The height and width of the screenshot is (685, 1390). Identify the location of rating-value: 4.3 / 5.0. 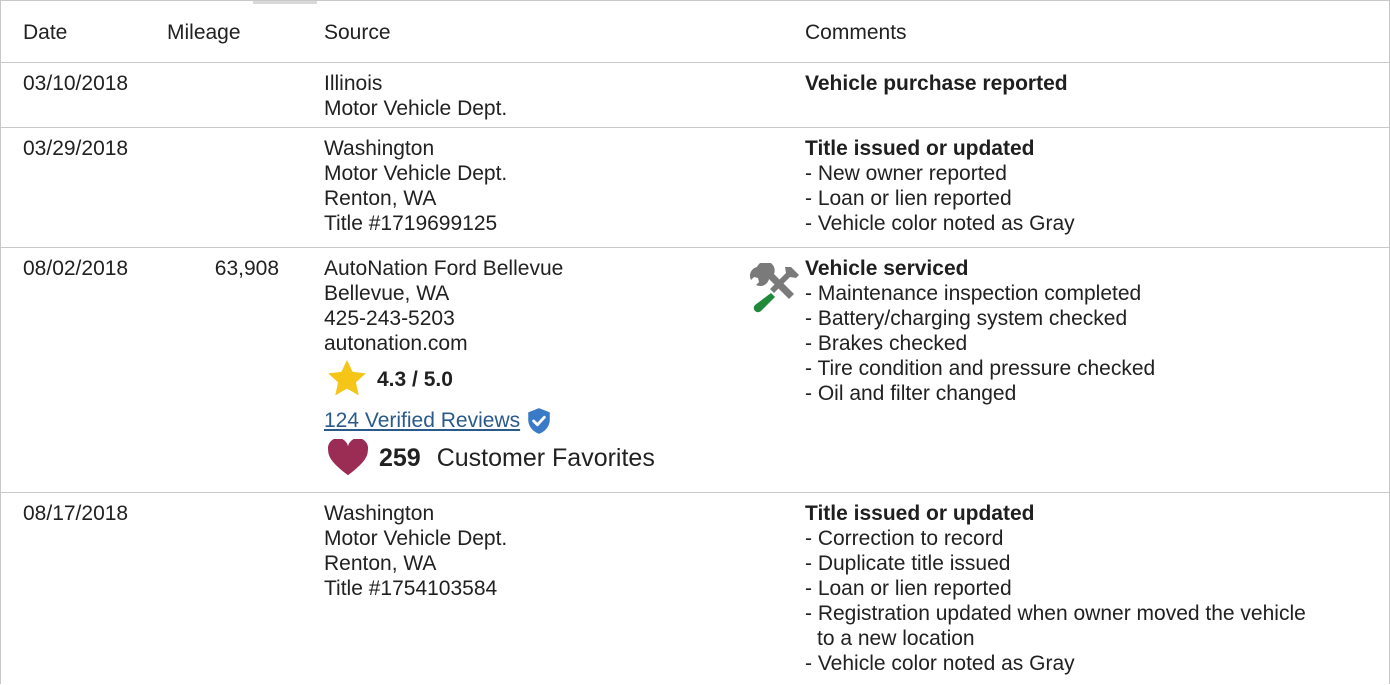
(415, 379).